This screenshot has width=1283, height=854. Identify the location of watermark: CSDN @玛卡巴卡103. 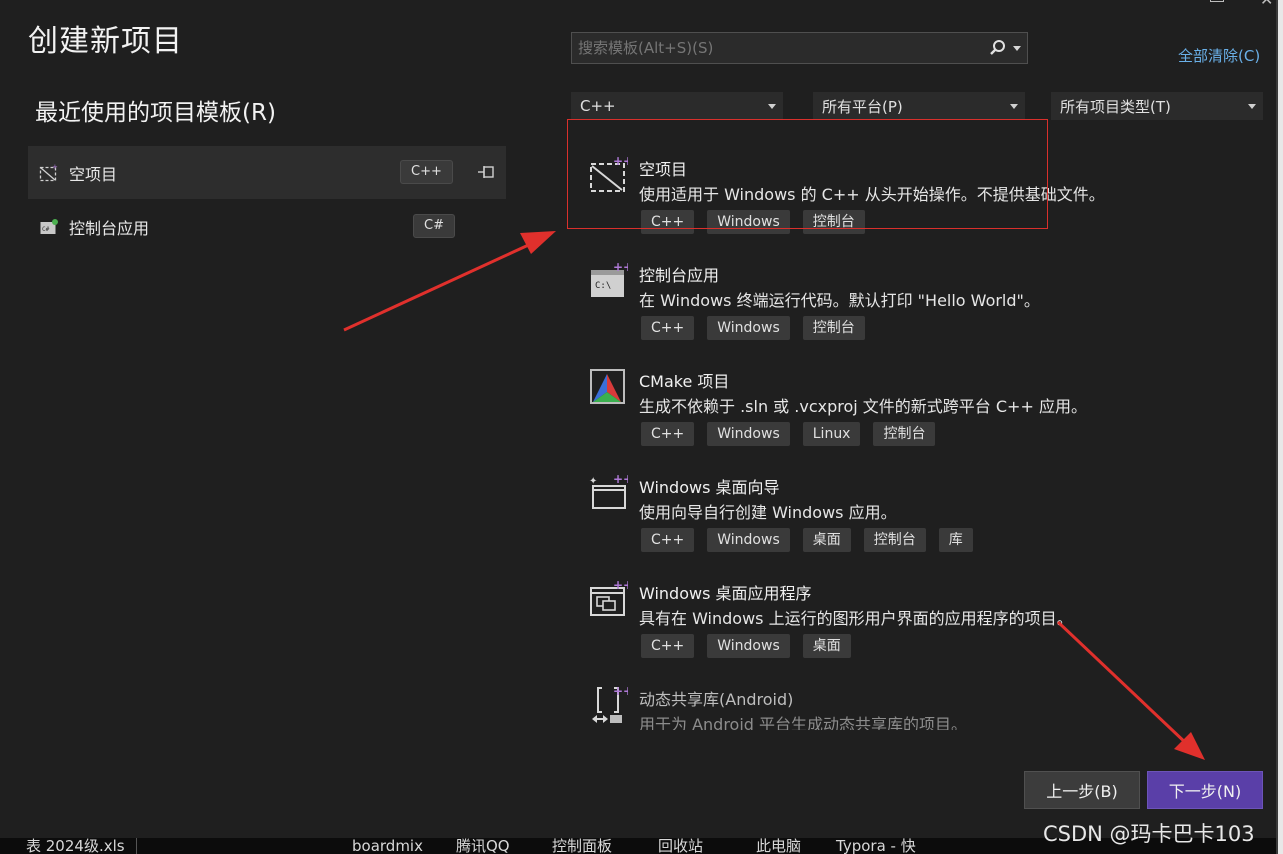
(1149, 834).